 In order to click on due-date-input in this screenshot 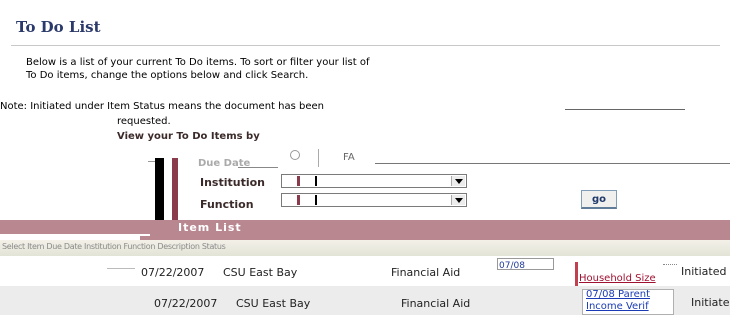, I will do `click(258, 159)`.